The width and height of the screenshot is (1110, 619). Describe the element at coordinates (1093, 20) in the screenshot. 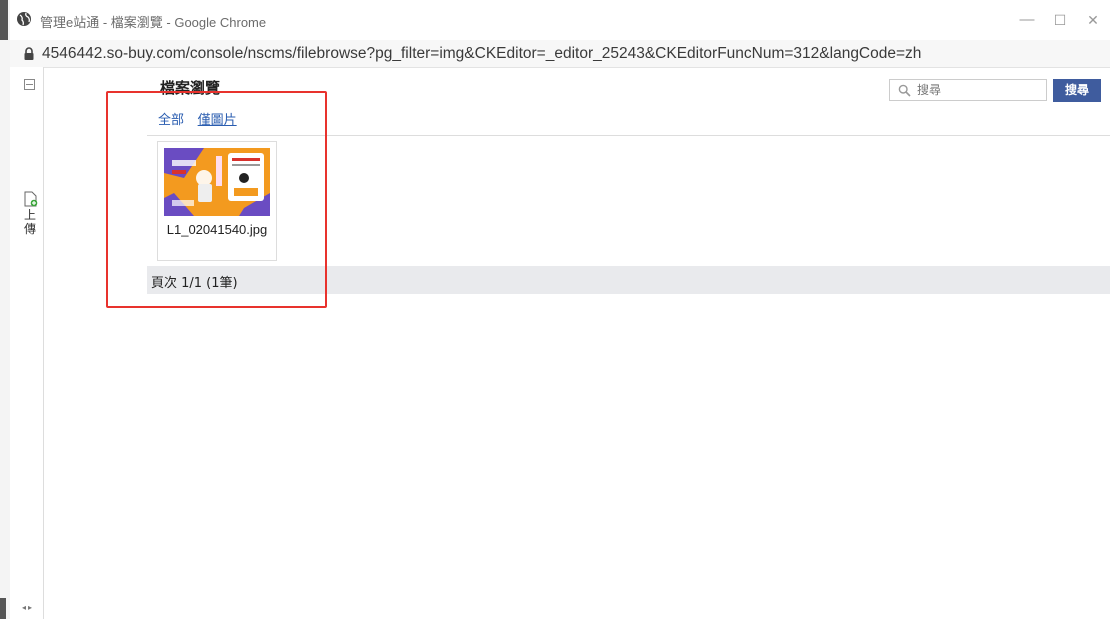

I see `close-button: ✕` at that location.